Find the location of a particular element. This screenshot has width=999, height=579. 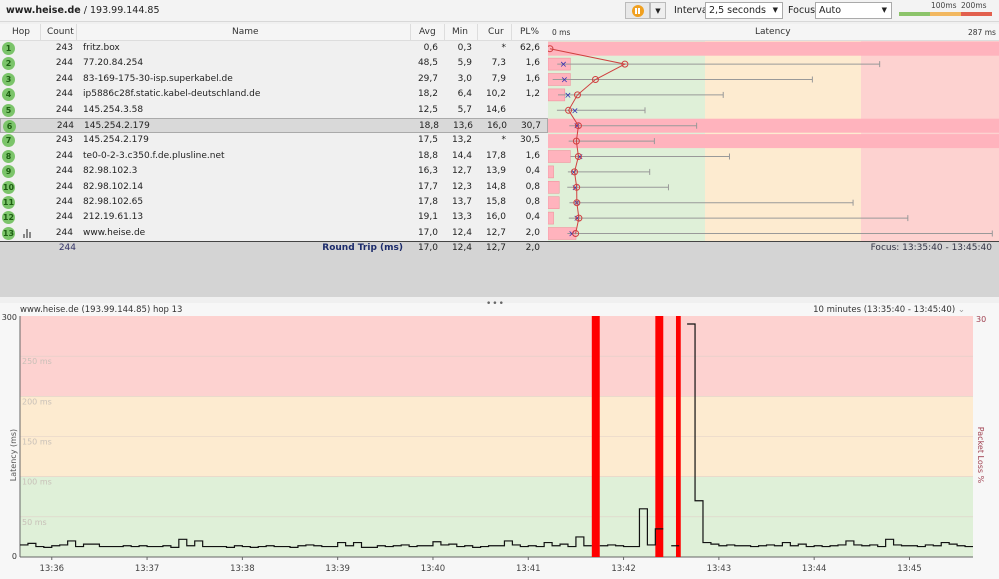

table-row: 2 244 77.20.84.254 48,5 5,9 7,3 1,6 is located at coordinates (274, 63).